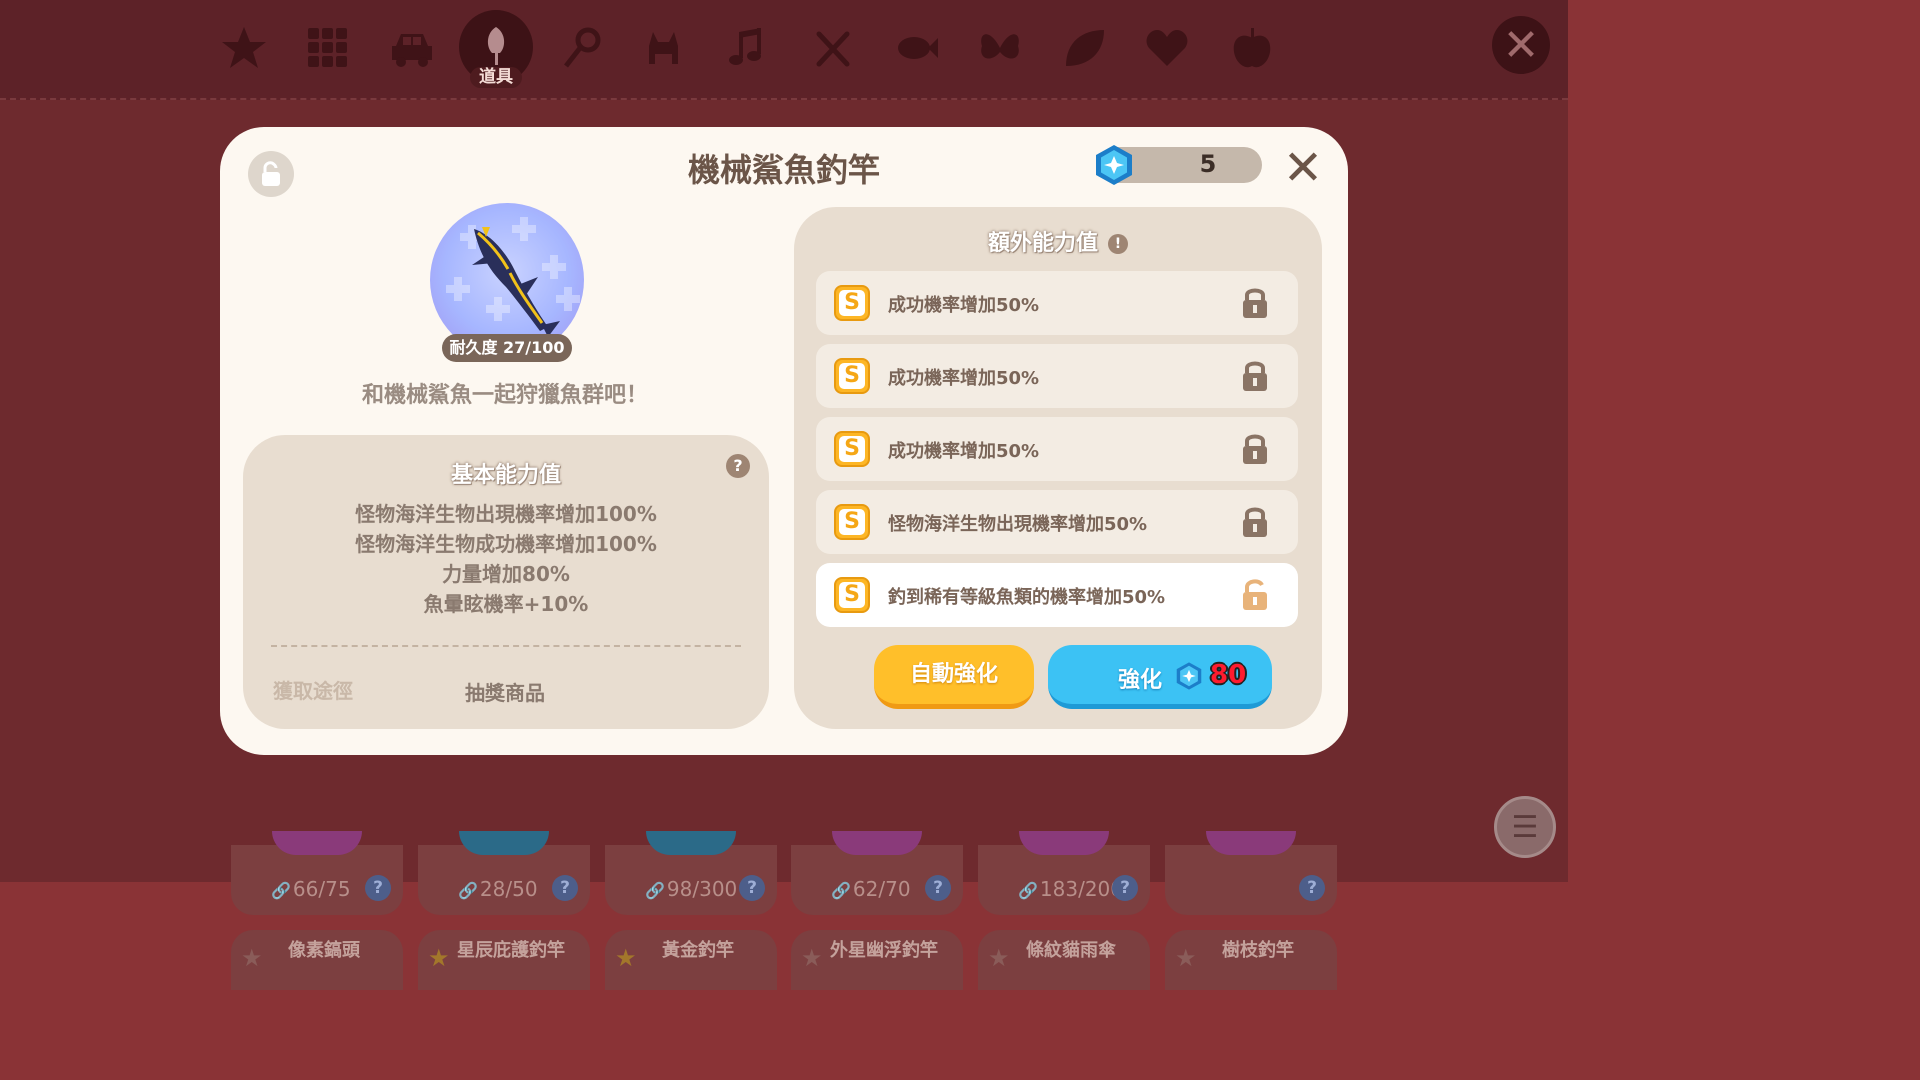 Image resolution: width=1920 pixels, height=1080 pixels. What do you see at coordinates (511, 950) in the screenshot?
I see `item-name: 星辰庇護釣竿` at bounding box center [511, 950].